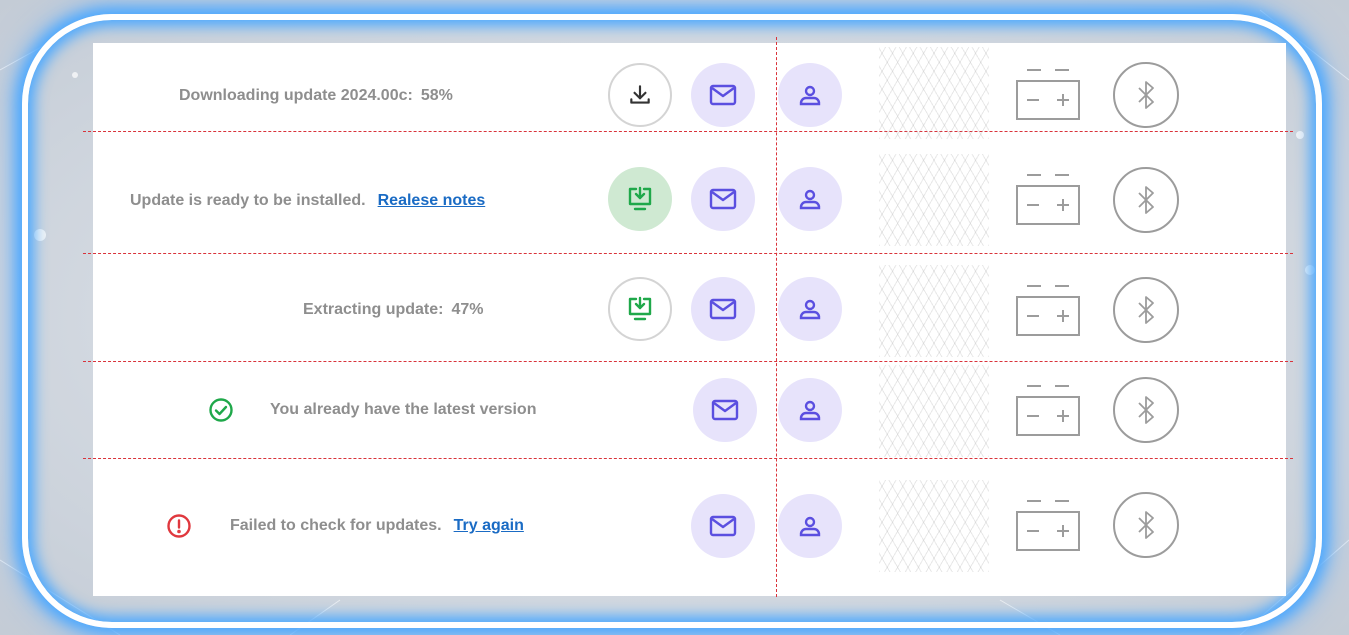 This screenshot has width=1349, height=635. I want to click on progress-value: 47%, so click(467, 309).